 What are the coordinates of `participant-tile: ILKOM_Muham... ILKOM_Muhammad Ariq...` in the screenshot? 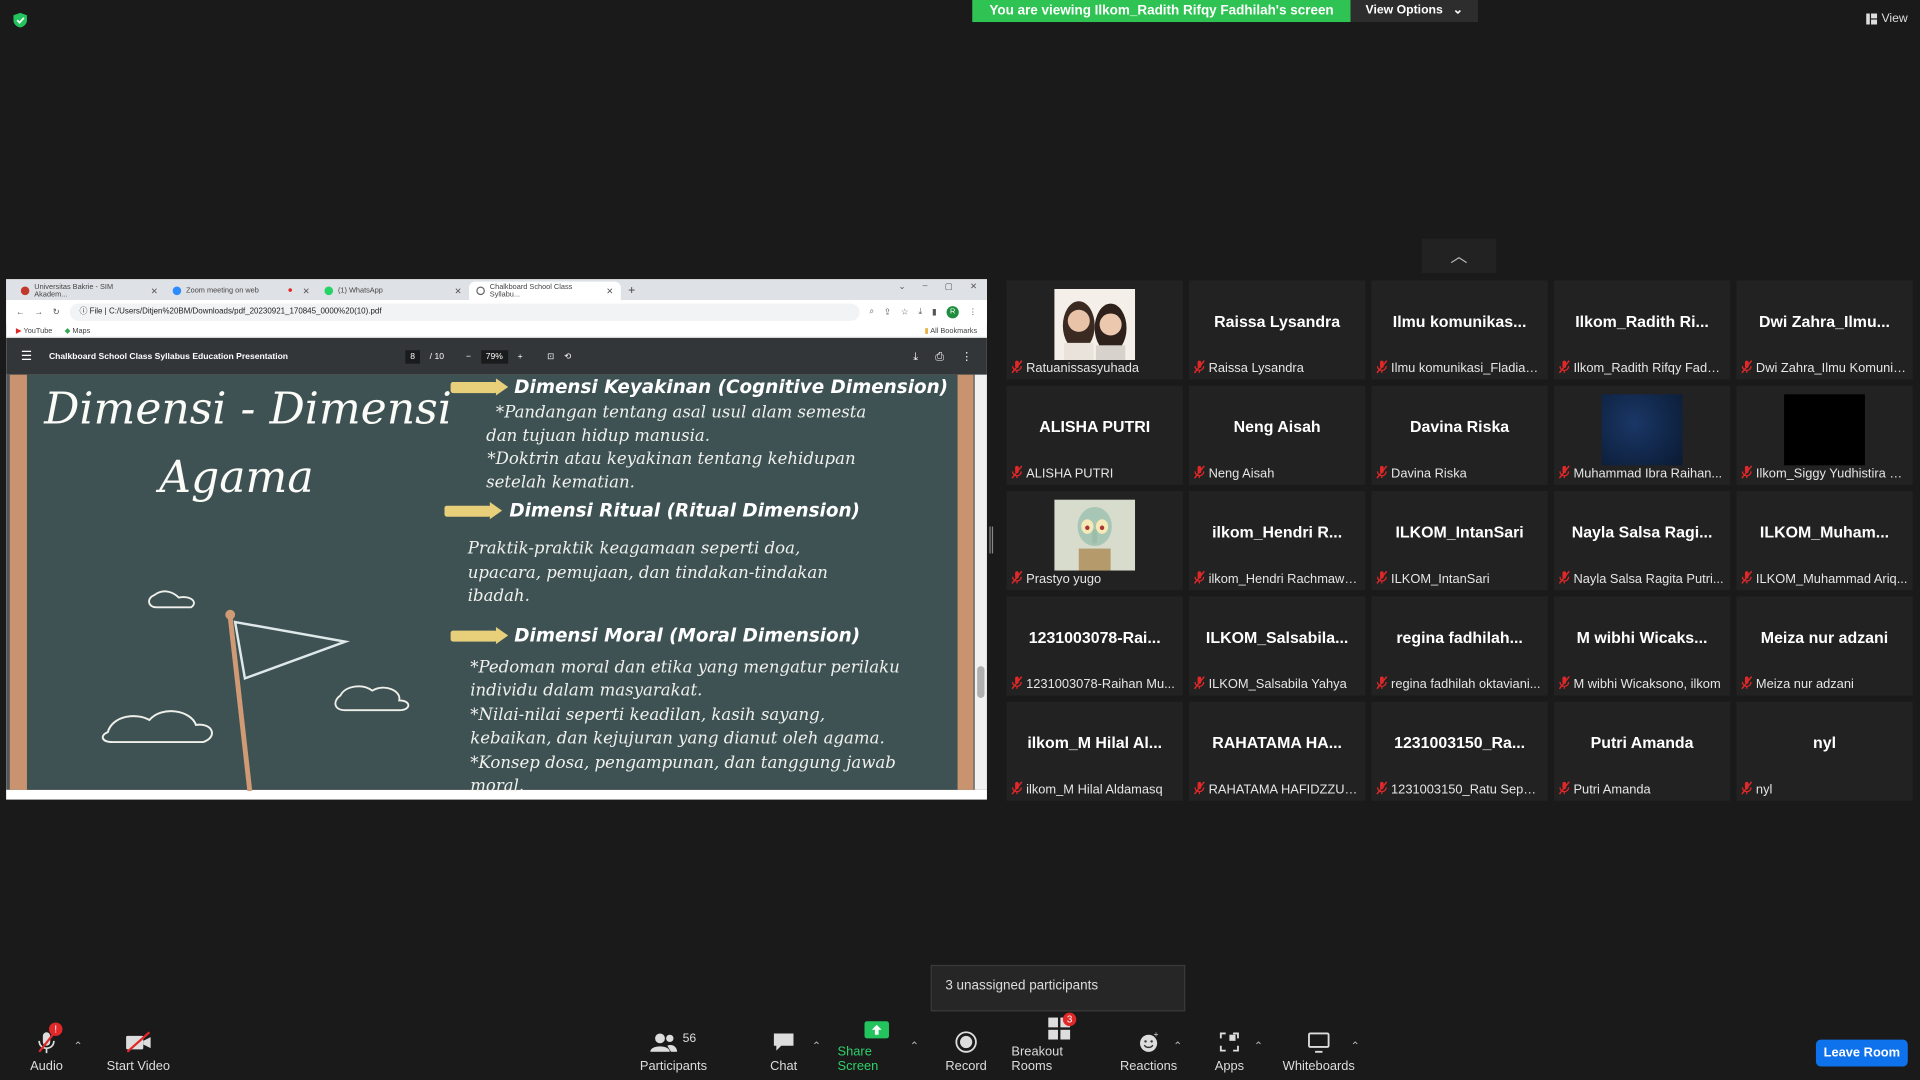 It's located at (1824, 541).